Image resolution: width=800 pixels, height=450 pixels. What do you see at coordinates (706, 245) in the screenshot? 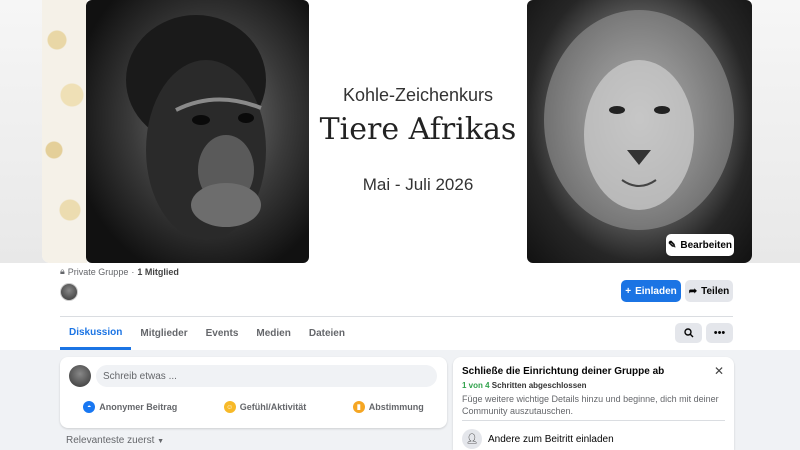
I see `edit-cover-label: Bearbeiten` at bounding box center [706, 245].